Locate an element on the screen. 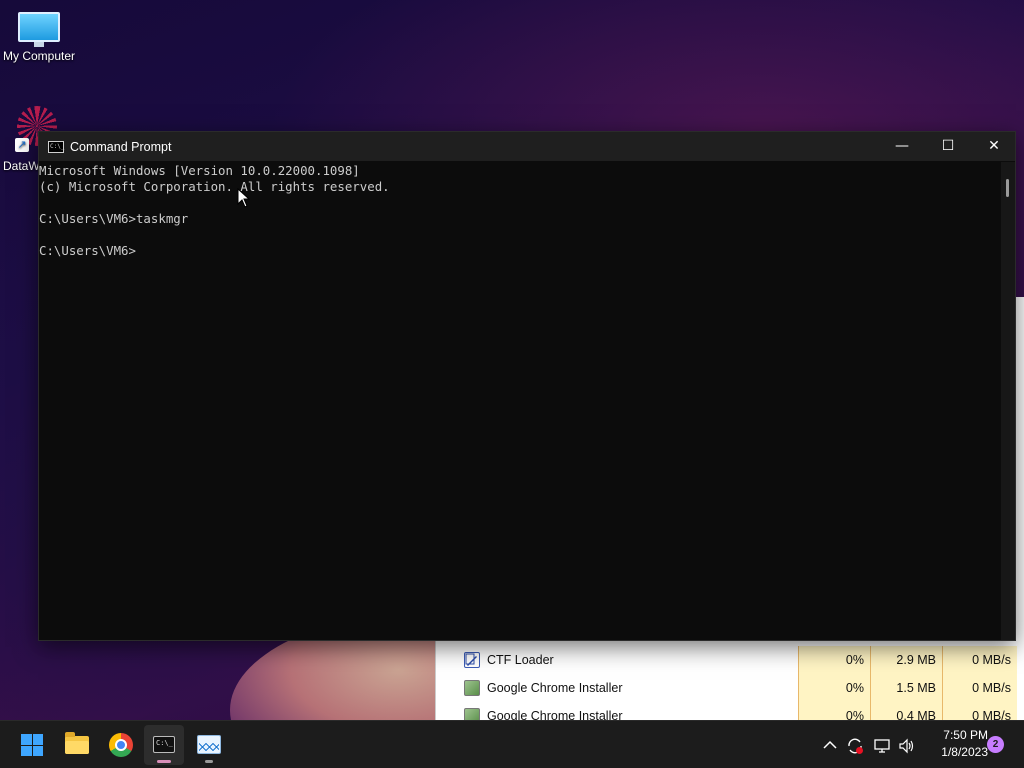  chrome-button is located at coordinates (121, 745).